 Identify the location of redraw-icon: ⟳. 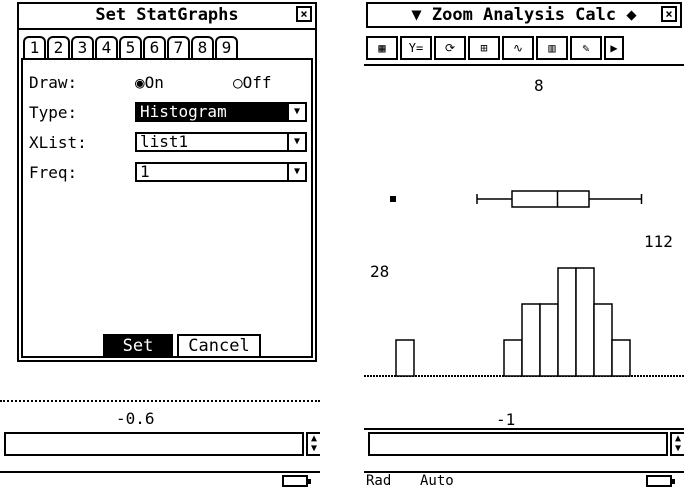
(450, 48).